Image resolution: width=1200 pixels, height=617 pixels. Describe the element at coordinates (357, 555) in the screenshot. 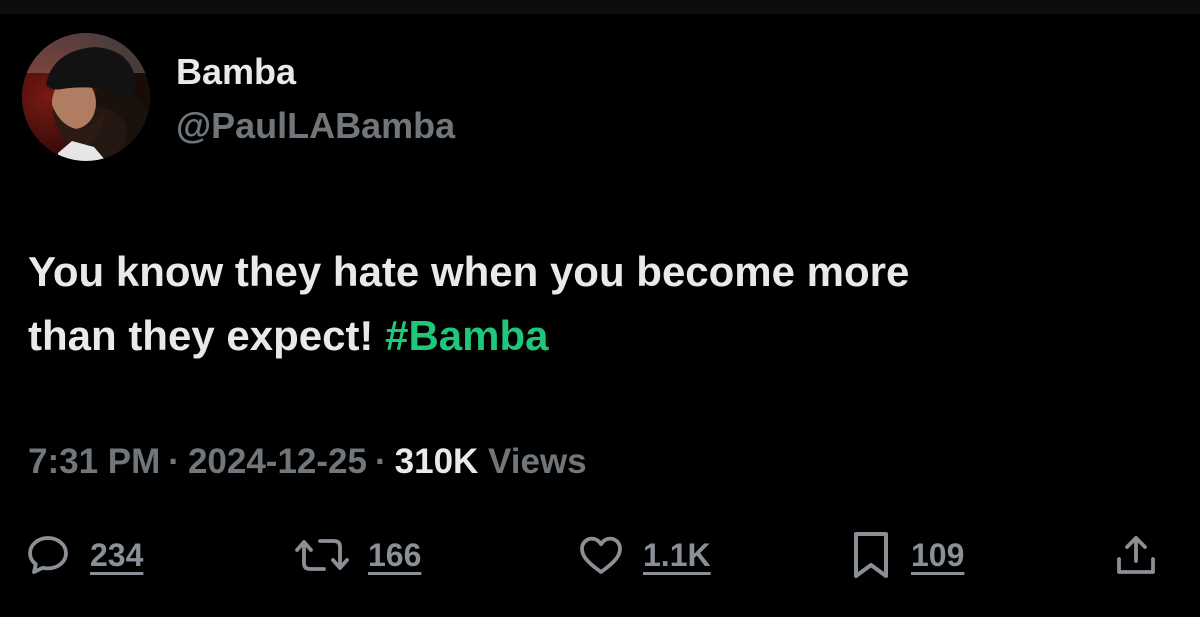

I see `repost-button: 166` at that location.